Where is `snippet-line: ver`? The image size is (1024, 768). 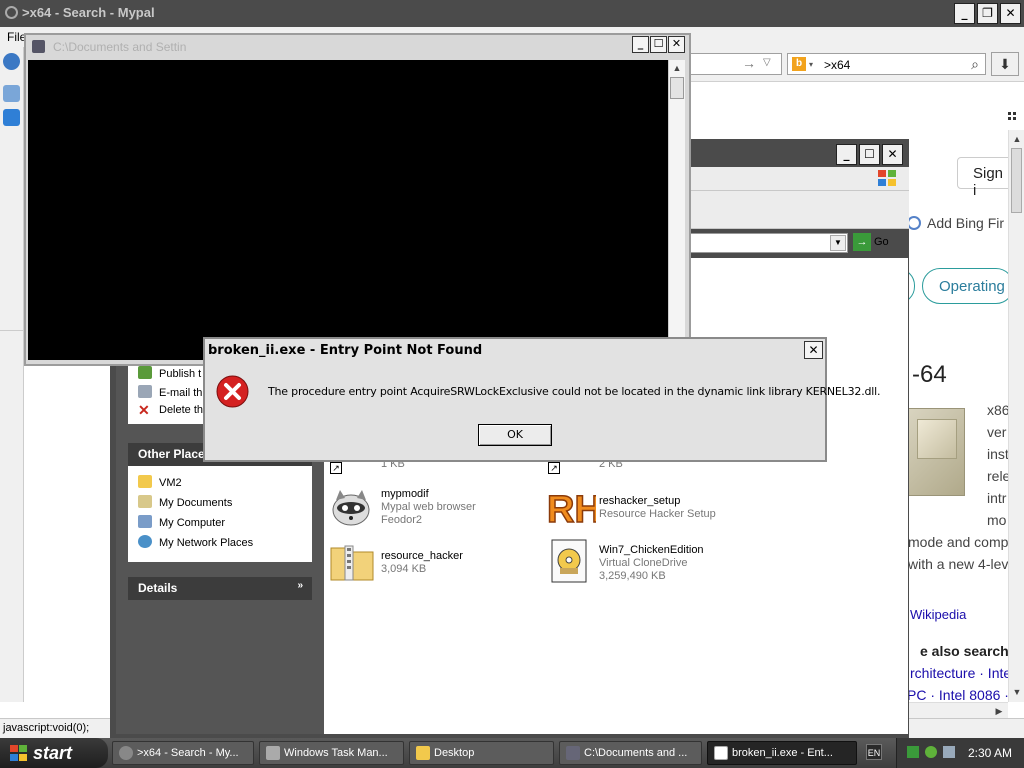
snippet-line: ver is located at coordinates (997, 432).